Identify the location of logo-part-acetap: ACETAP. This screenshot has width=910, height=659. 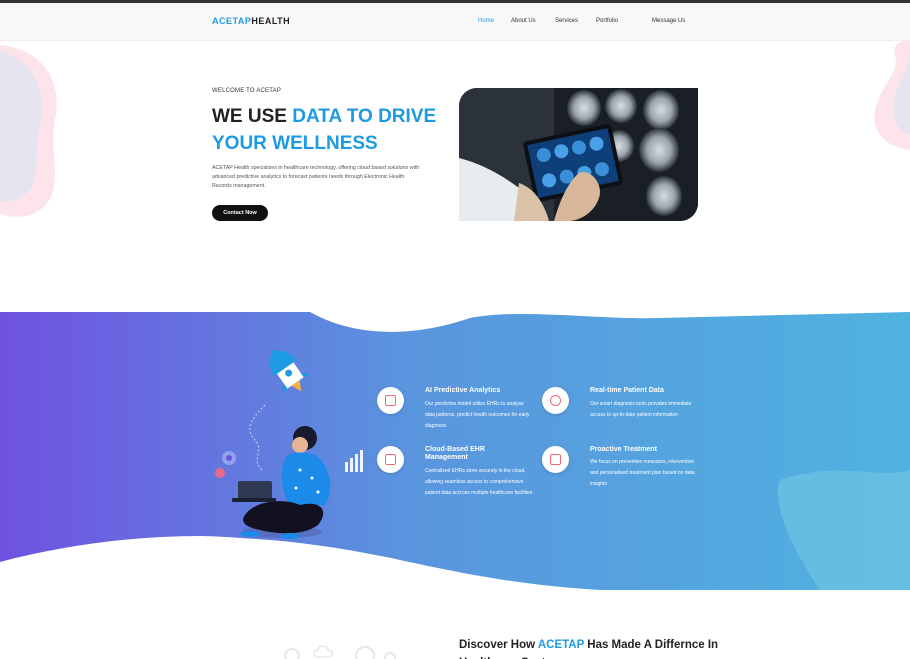
(232, 21).